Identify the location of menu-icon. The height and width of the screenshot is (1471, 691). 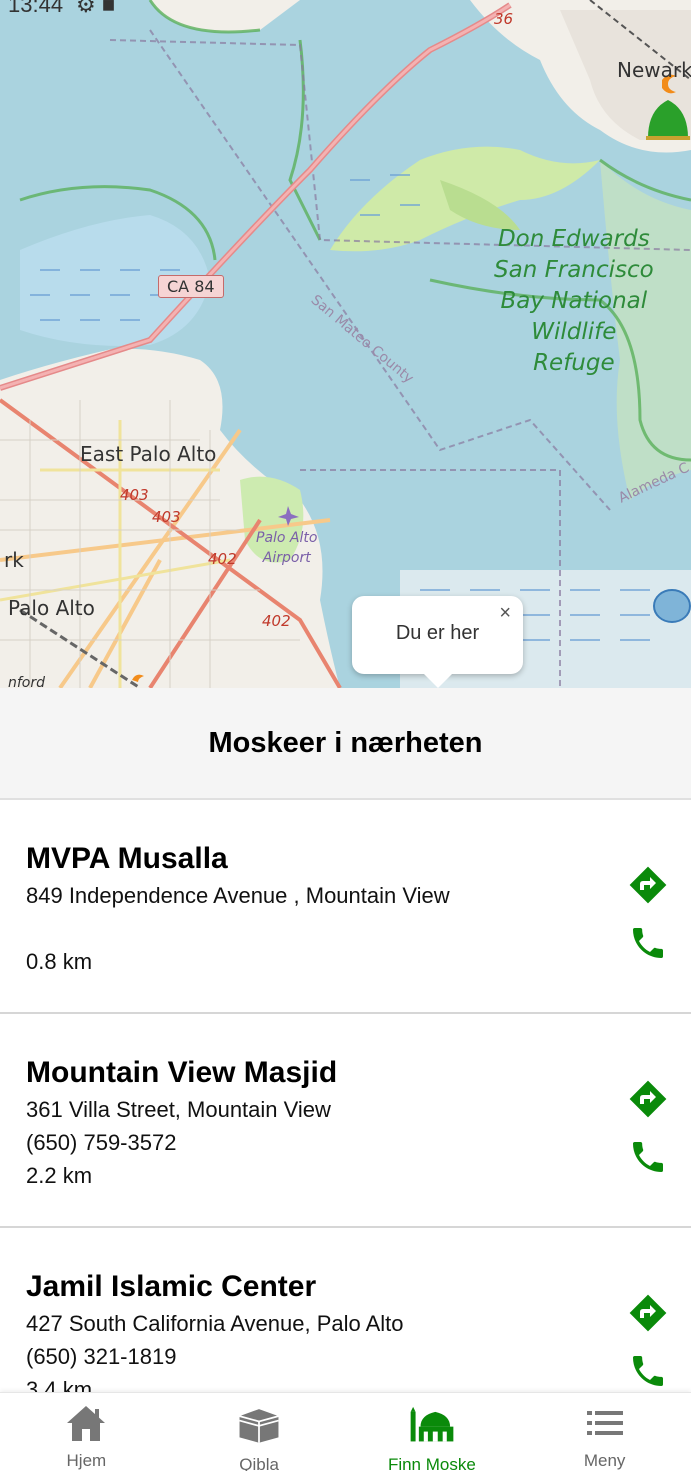
(605, 1423).